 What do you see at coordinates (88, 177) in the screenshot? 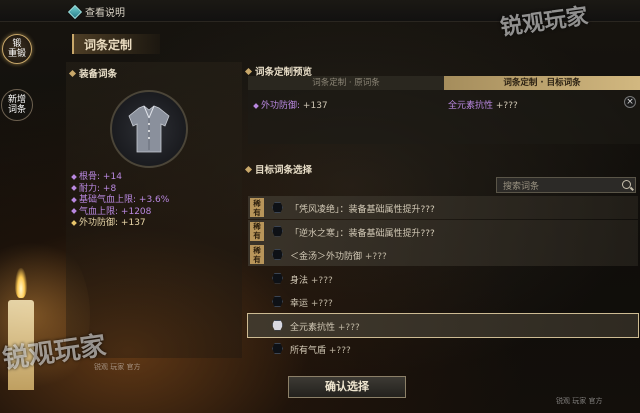
I see `attr-name: 根骨` at bounding box center [88, 177].